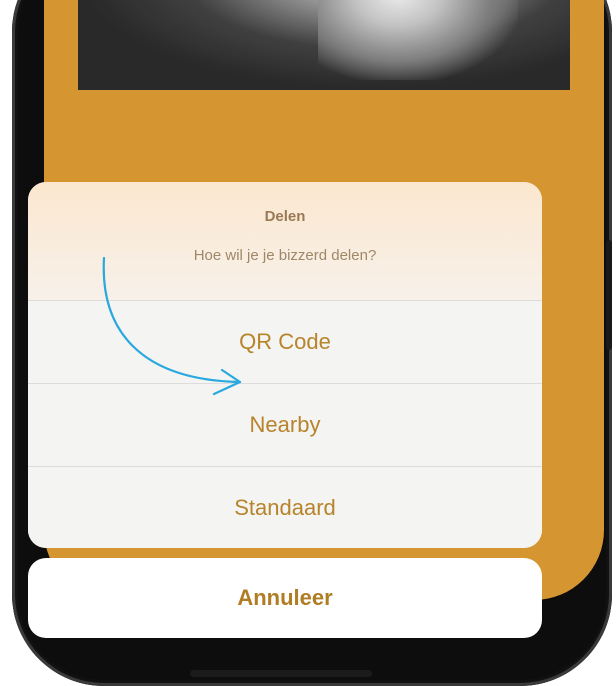 The image size is (616, 686). What do you see at coordinates (285, 241) in the screenshot?
I see `action-sheet-header: Delen Hoe wil je je bizzerd delen?` at bounding box center [285, 241].